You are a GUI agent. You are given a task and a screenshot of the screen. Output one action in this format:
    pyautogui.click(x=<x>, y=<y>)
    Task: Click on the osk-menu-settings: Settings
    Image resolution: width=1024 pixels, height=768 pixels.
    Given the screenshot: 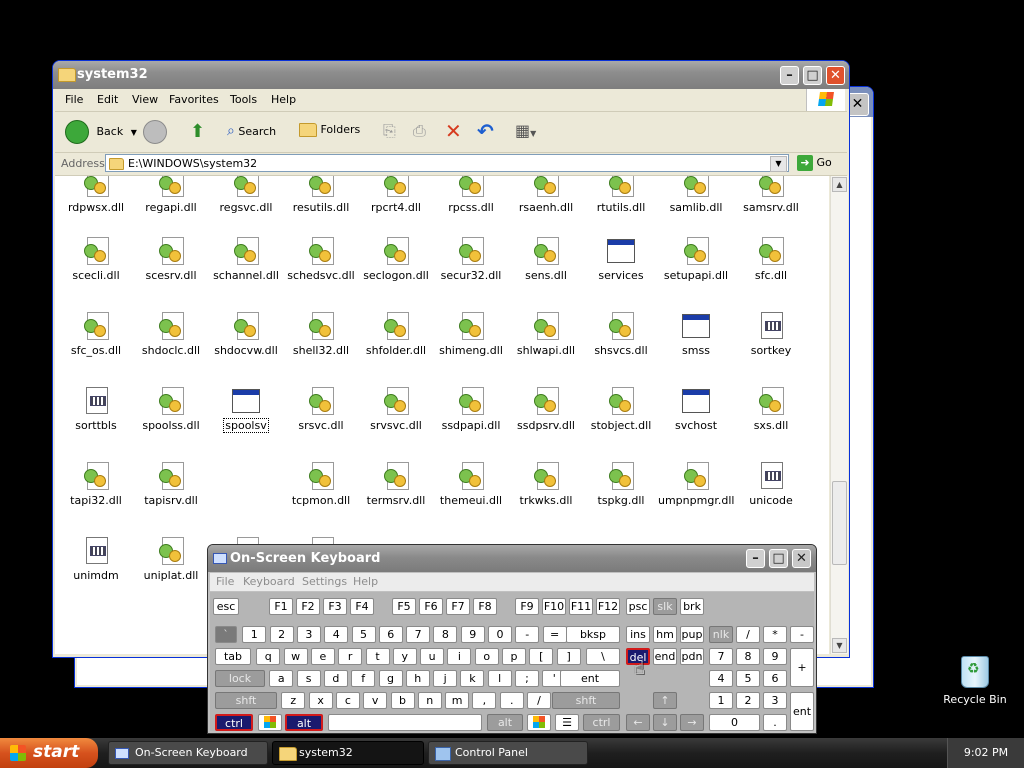 What is the action you would take?
    pyautogui.click(x=324, y=581)
    